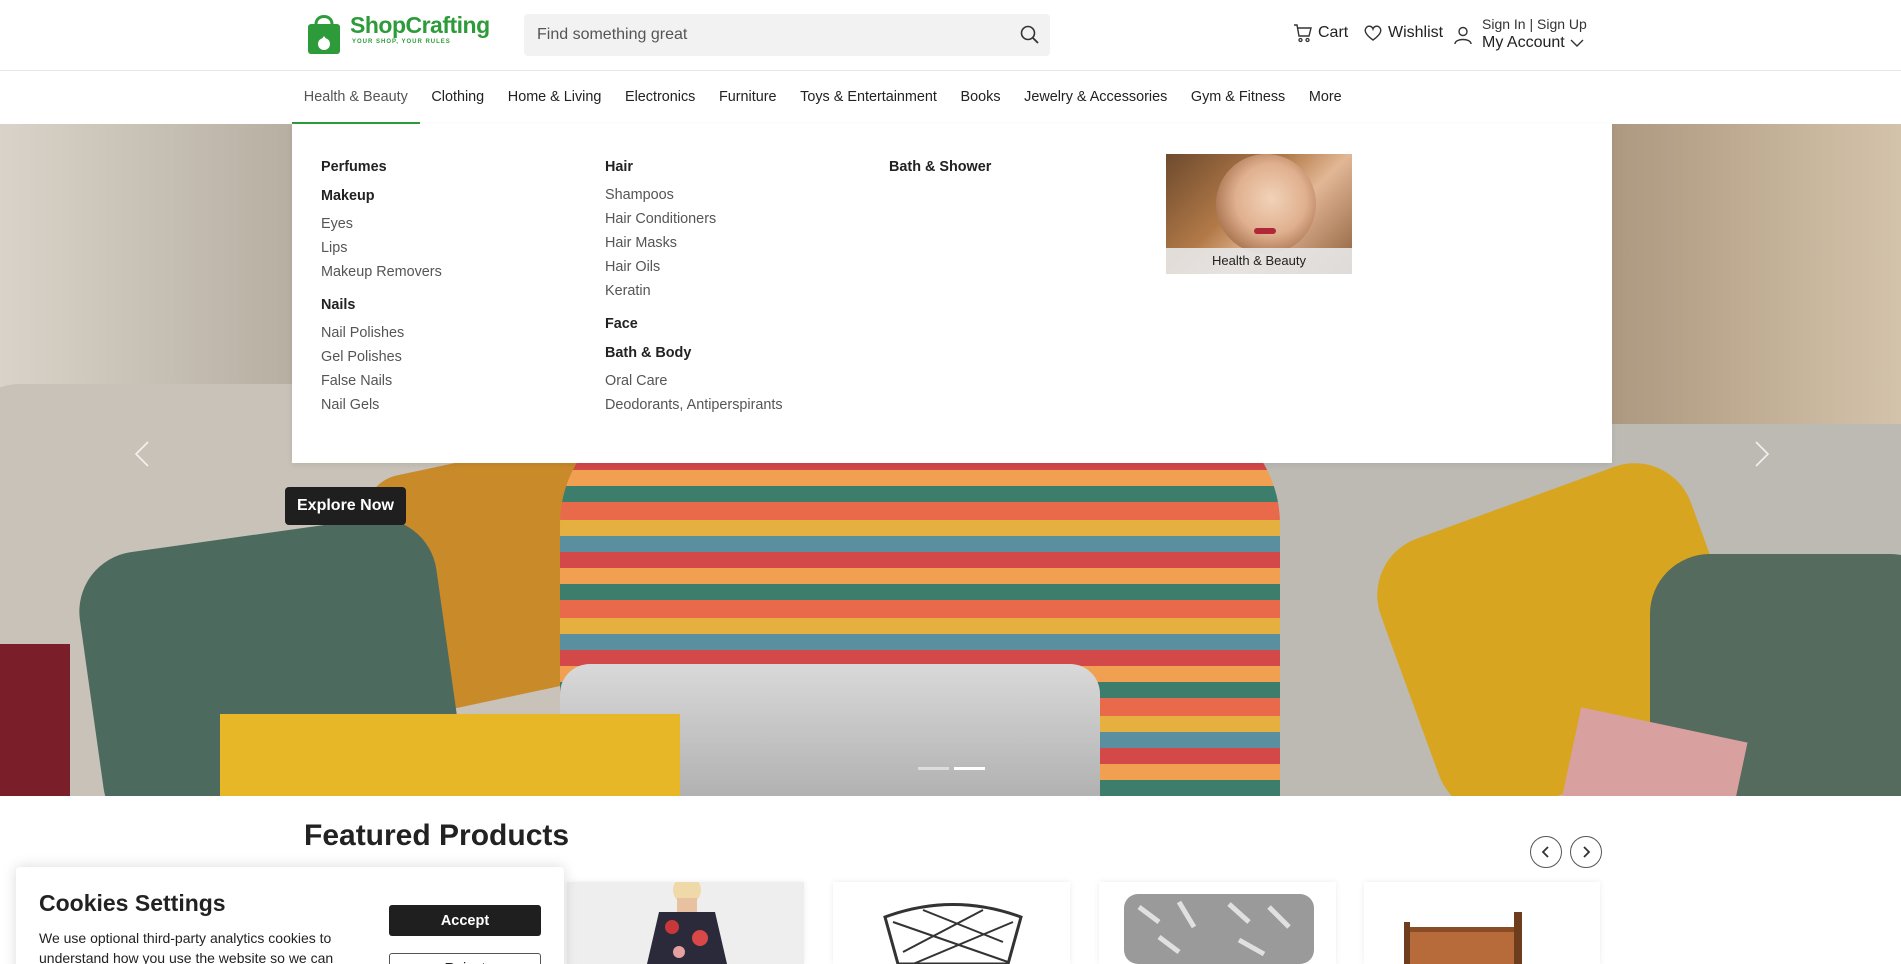 This screenshot has height=964, width=1901. I want to click on logo-tagline: YOUR SHOP, YOUR RULES, so click(401, 42).